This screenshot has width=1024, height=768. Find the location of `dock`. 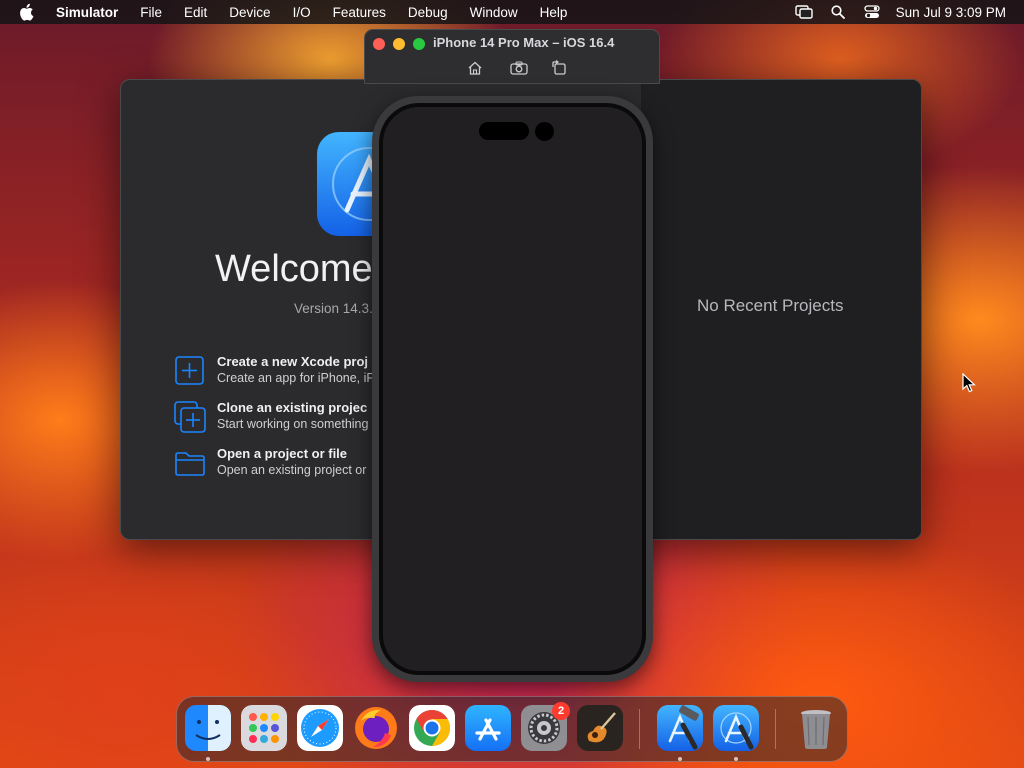

dock is located at coordinates (512, 729).